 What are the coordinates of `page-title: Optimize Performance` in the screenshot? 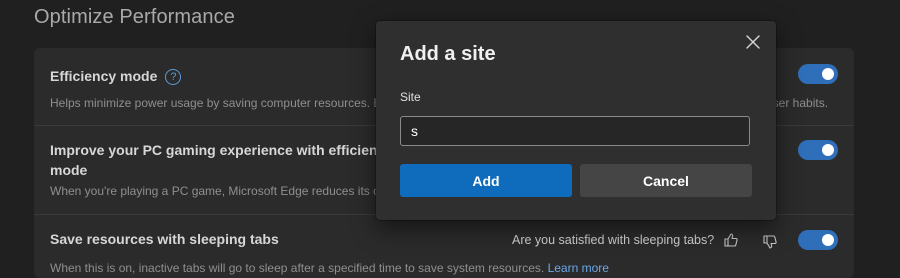 It's located at (134, 17).